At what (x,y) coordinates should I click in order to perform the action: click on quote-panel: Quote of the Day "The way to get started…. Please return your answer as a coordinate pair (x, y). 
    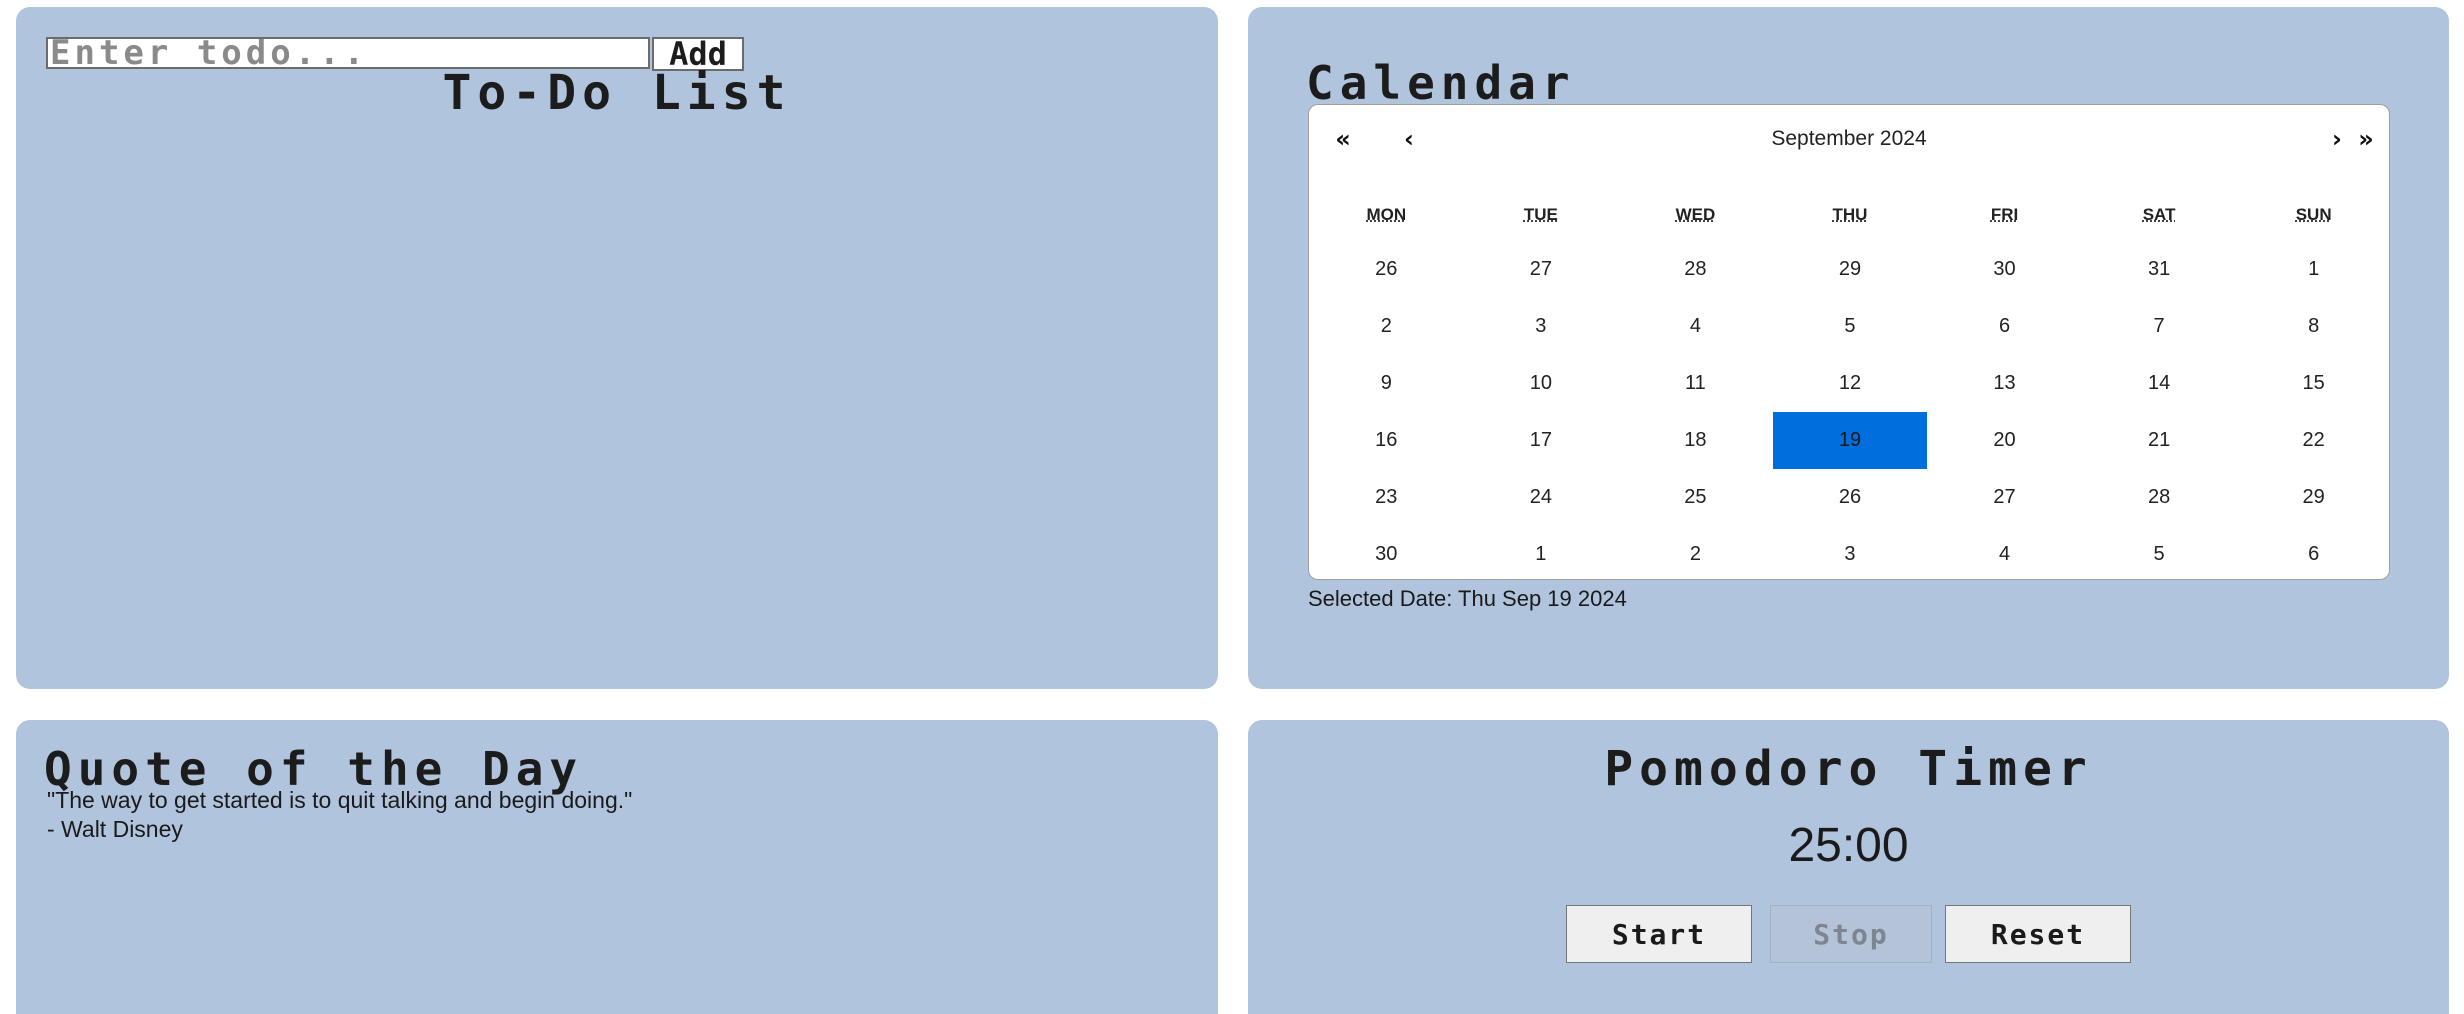
    Looking at the image, I should click on (617, 867).